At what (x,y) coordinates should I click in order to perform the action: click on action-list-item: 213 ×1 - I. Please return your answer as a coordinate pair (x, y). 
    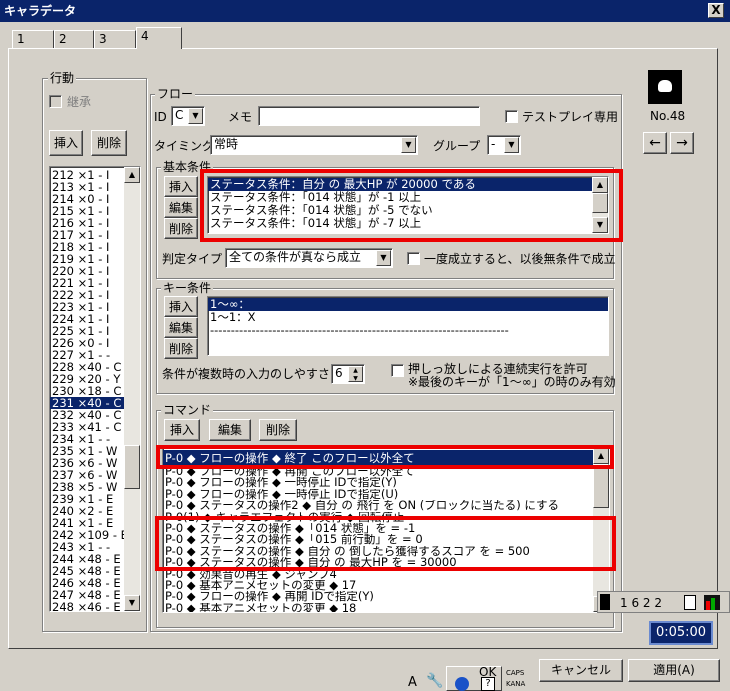
    Looking at the image, I should click on (87, 187).